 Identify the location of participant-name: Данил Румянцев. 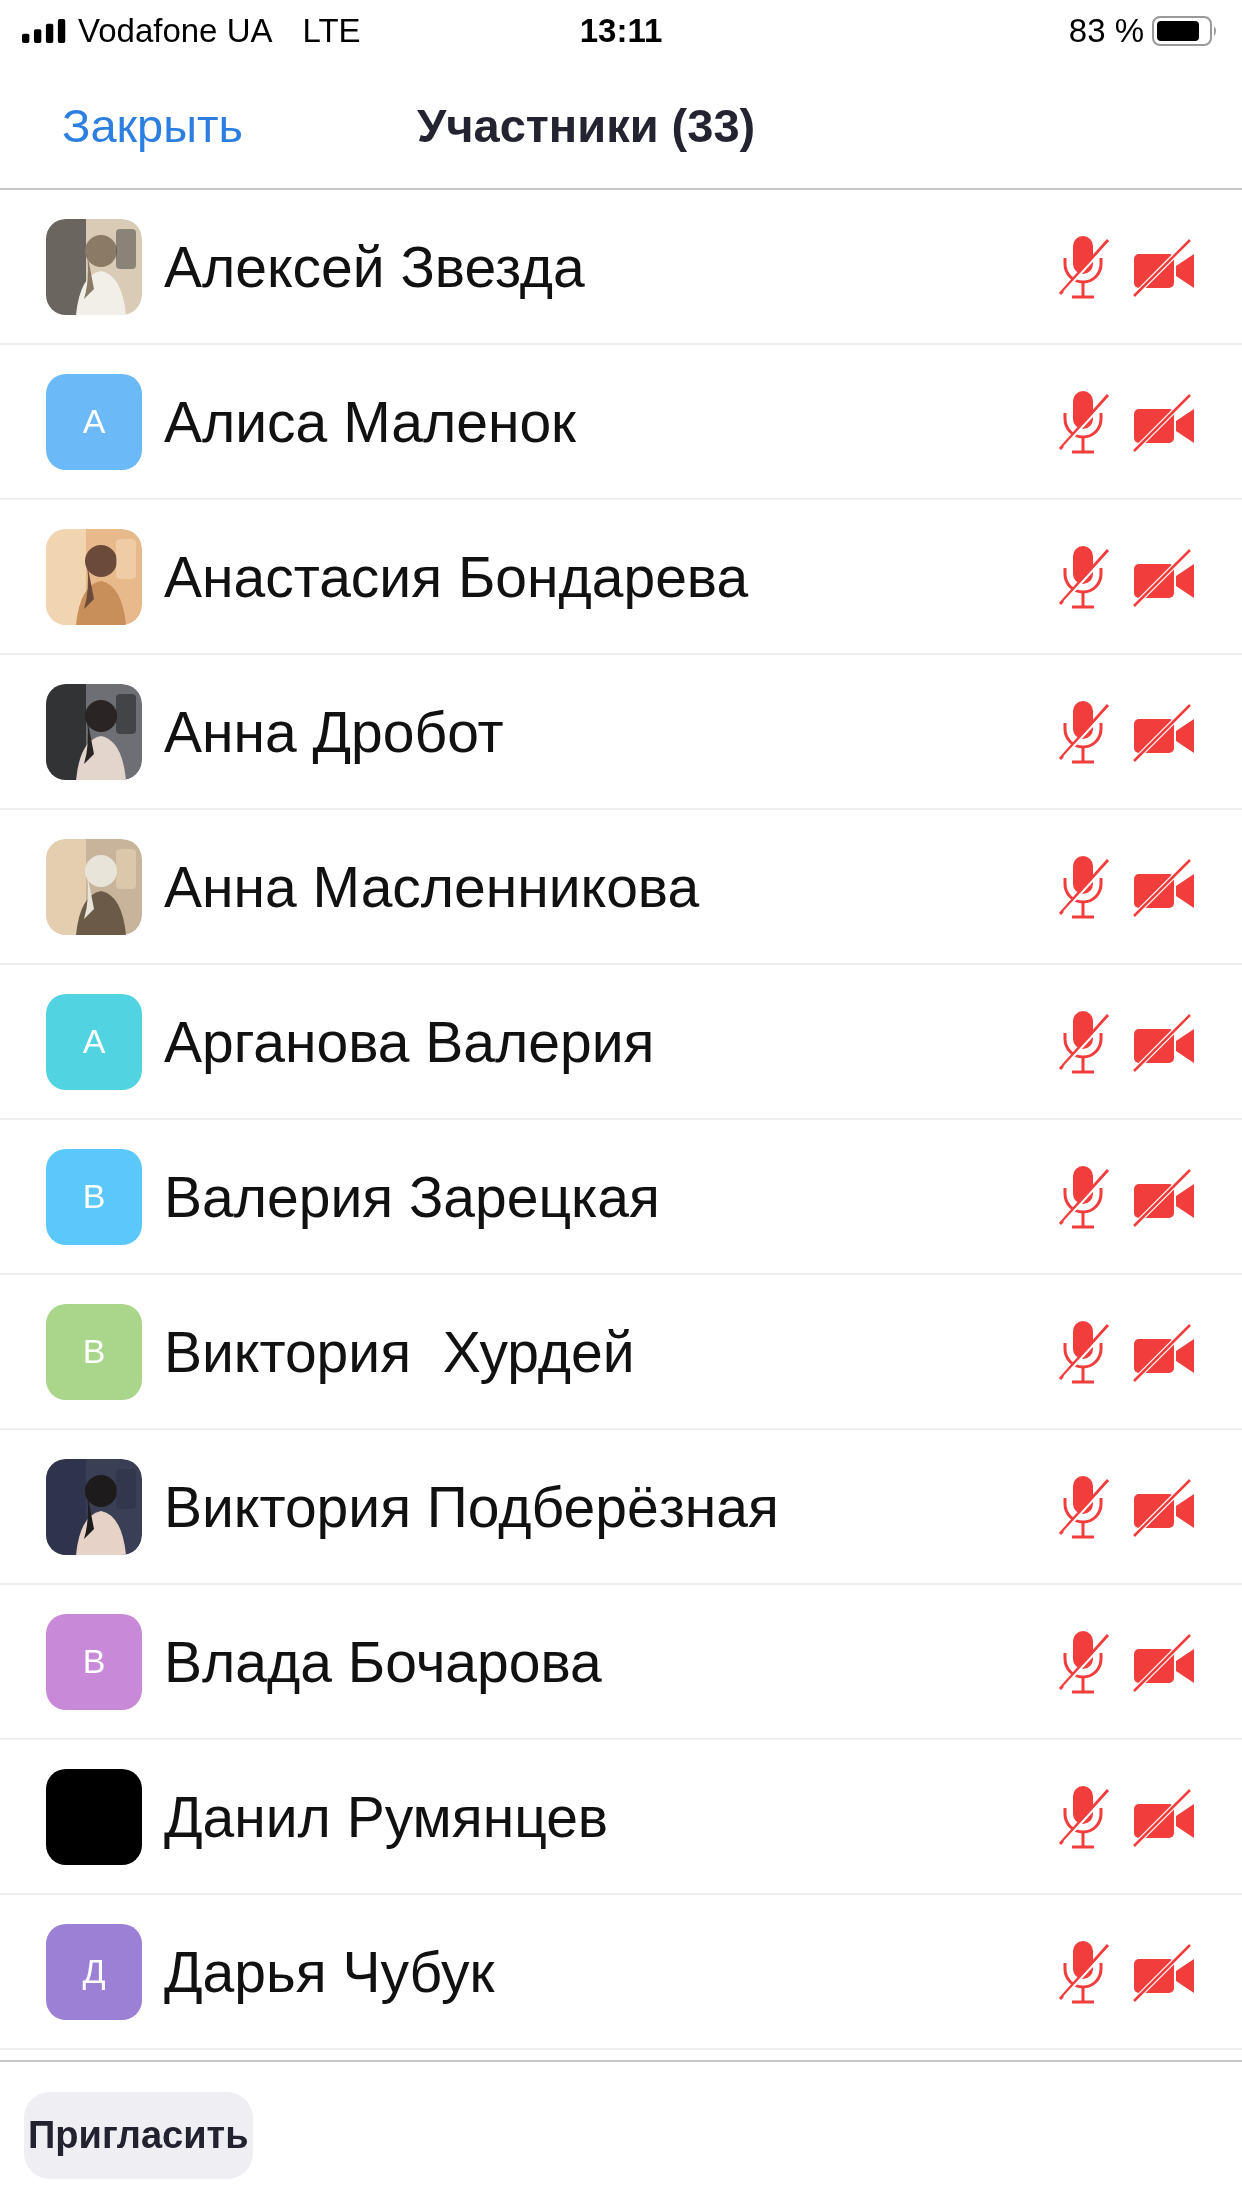
(610, 1816).